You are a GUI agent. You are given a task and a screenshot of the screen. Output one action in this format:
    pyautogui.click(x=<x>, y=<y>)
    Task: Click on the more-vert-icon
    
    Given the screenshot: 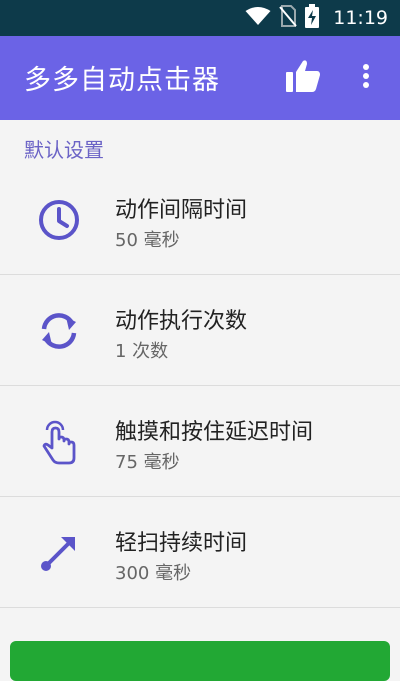 What is the action you would take?
    pyautogui.click(x=366, y=78)
    